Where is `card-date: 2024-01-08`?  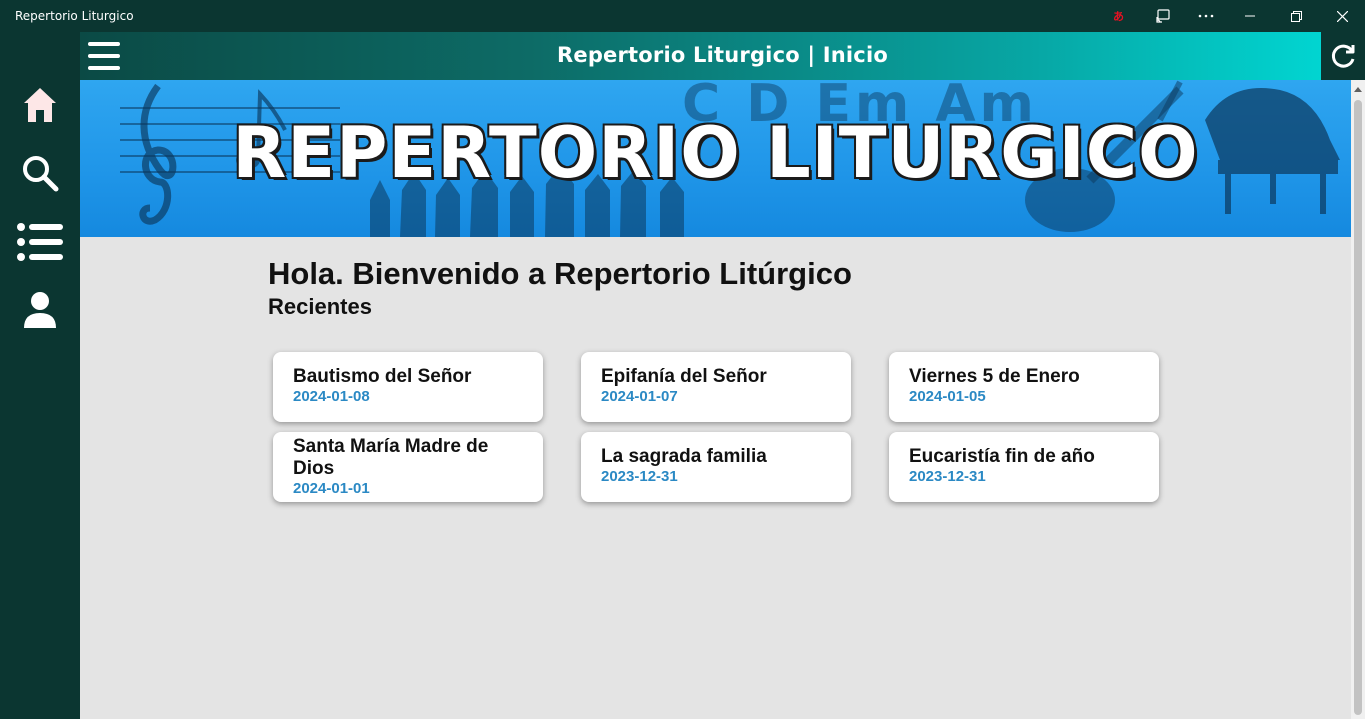
card-date: 2024-01-08 is located at coordinates (331, 396).